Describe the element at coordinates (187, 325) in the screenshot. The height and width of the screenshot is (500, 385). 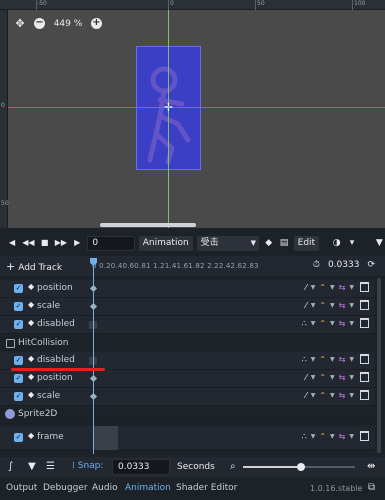
I see `track-row: ✓ ◆ disabled ∴ ▼ ⌃ ▼ ⇆ ▼` at that location.